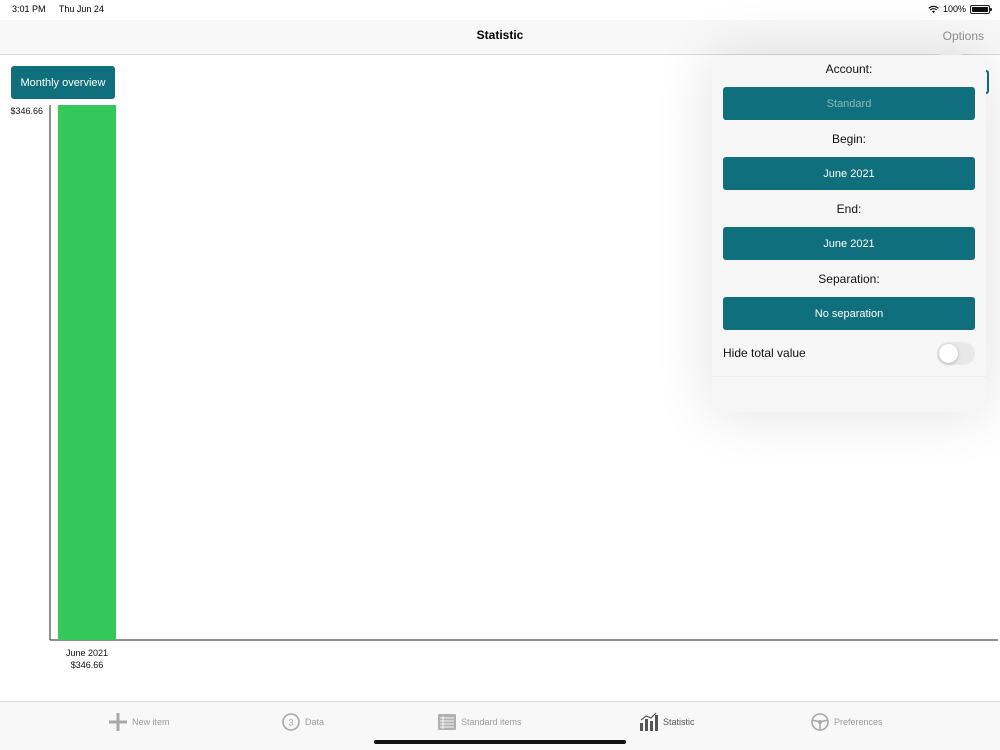 The image size is (1000, 750). I want to click on page-title: Statistic, so click(500, 35).